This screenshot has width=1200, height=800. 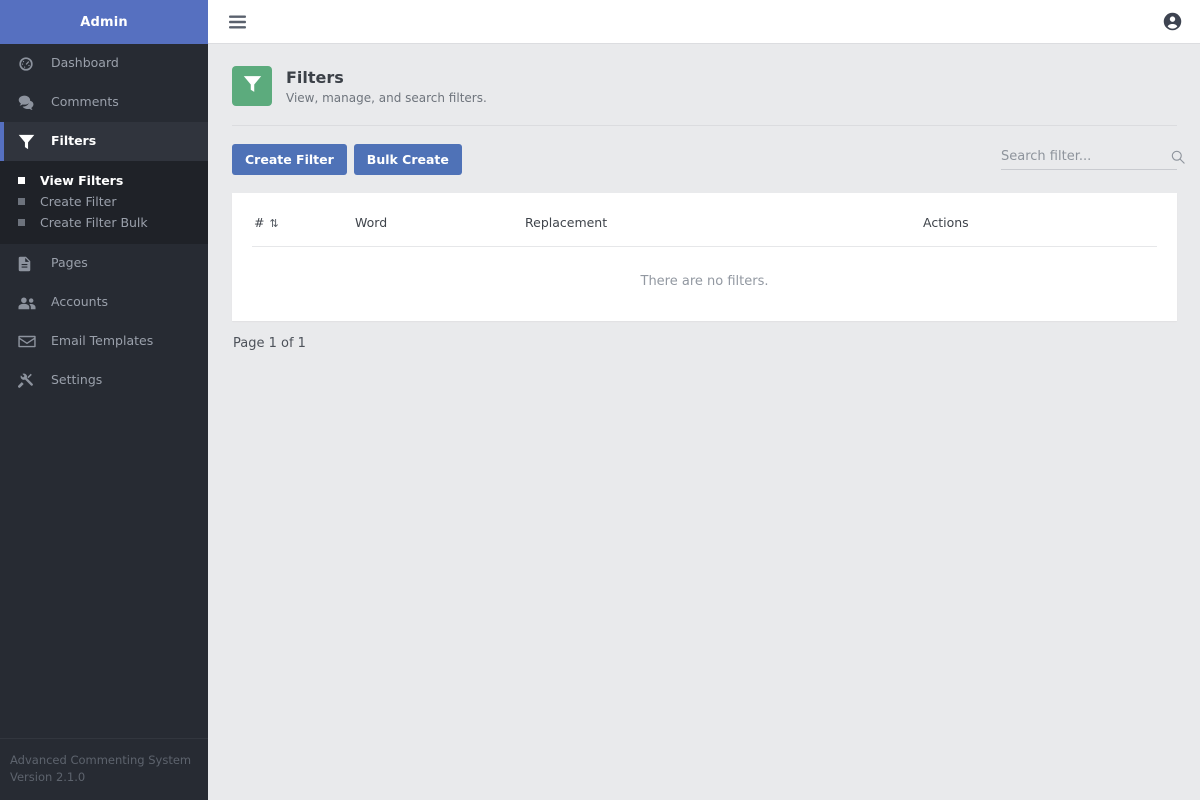 What do you see at coordinates (29, 381) in the screenshot?
I see `tools-icon` at bounding box center [29, 381].